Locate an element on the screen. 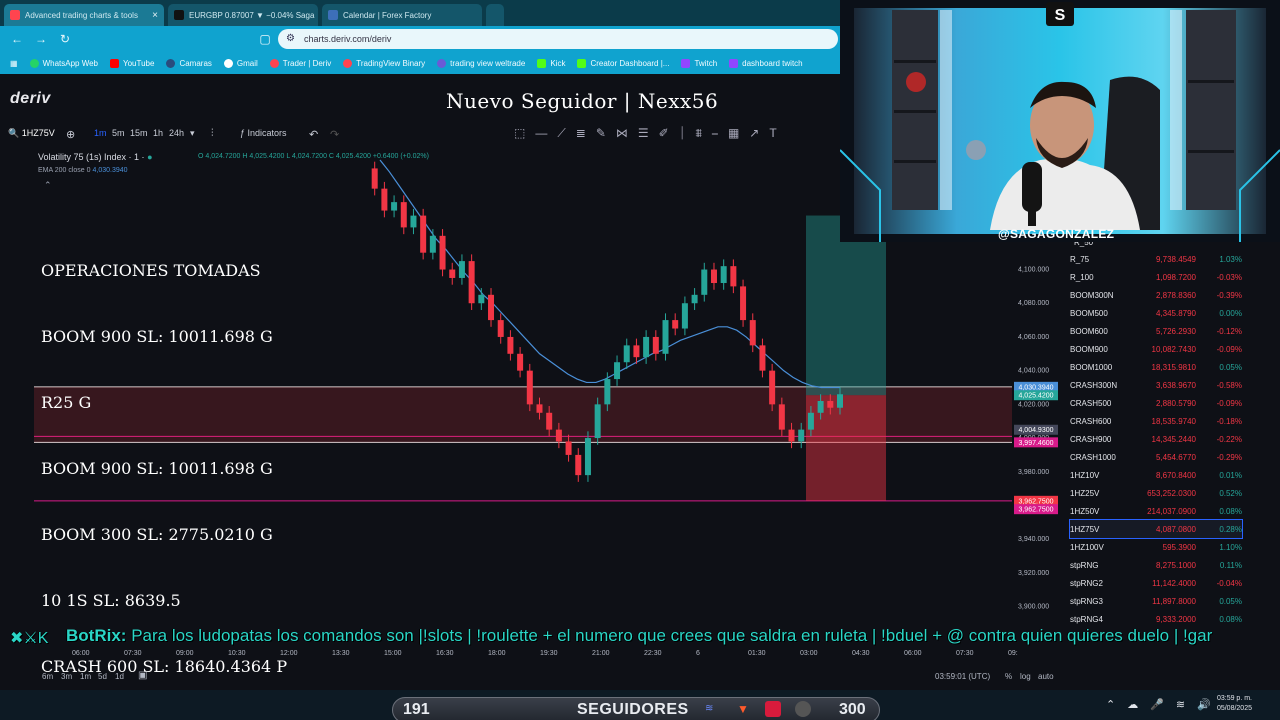 Image resolution: width=1280 pixels, height=720 pixels. watchlist-row: R_75 9,738.4549 1.03% is located at coordinates (1156, 259).